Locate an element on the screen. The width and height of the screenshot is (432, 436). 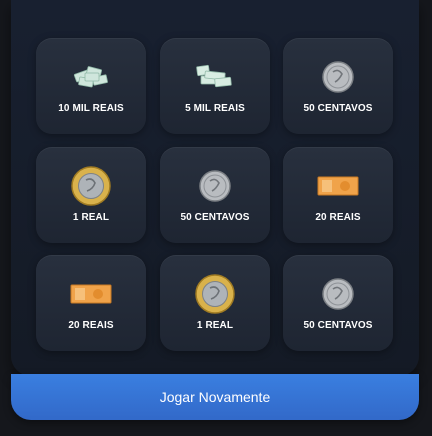
banknote-pile-icon is located at coordinates (215, 77).